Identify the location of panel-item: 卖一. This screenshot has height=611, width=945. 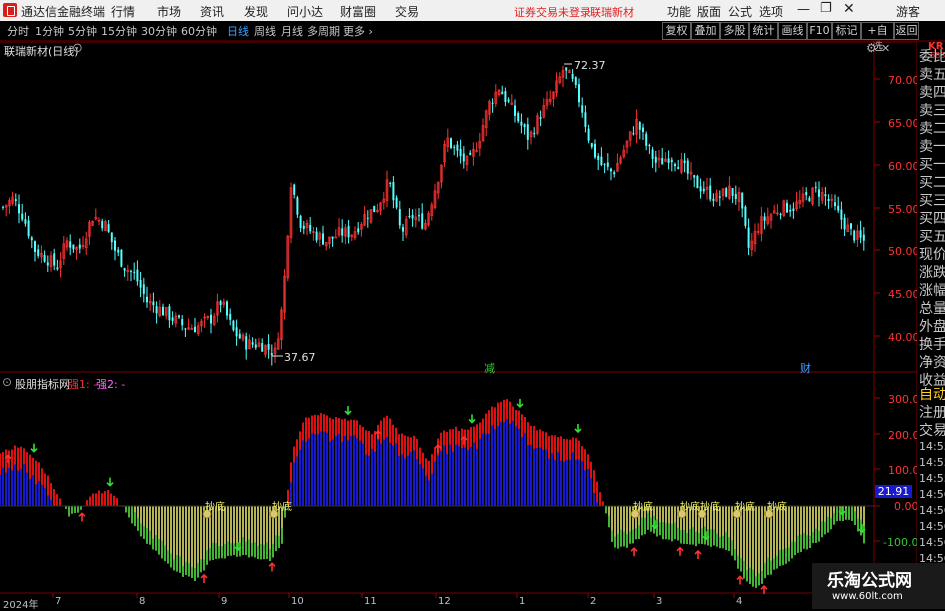
(932, 147).